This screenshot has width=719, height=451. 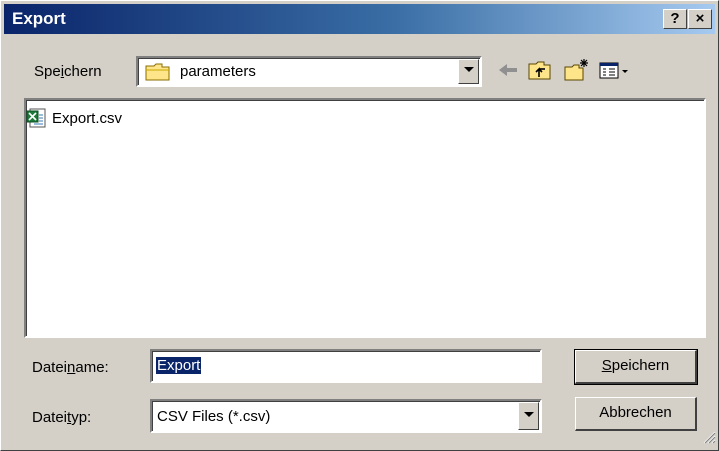 I want to click on cancel-button: Abbrechen, so click(x=636, y=414).